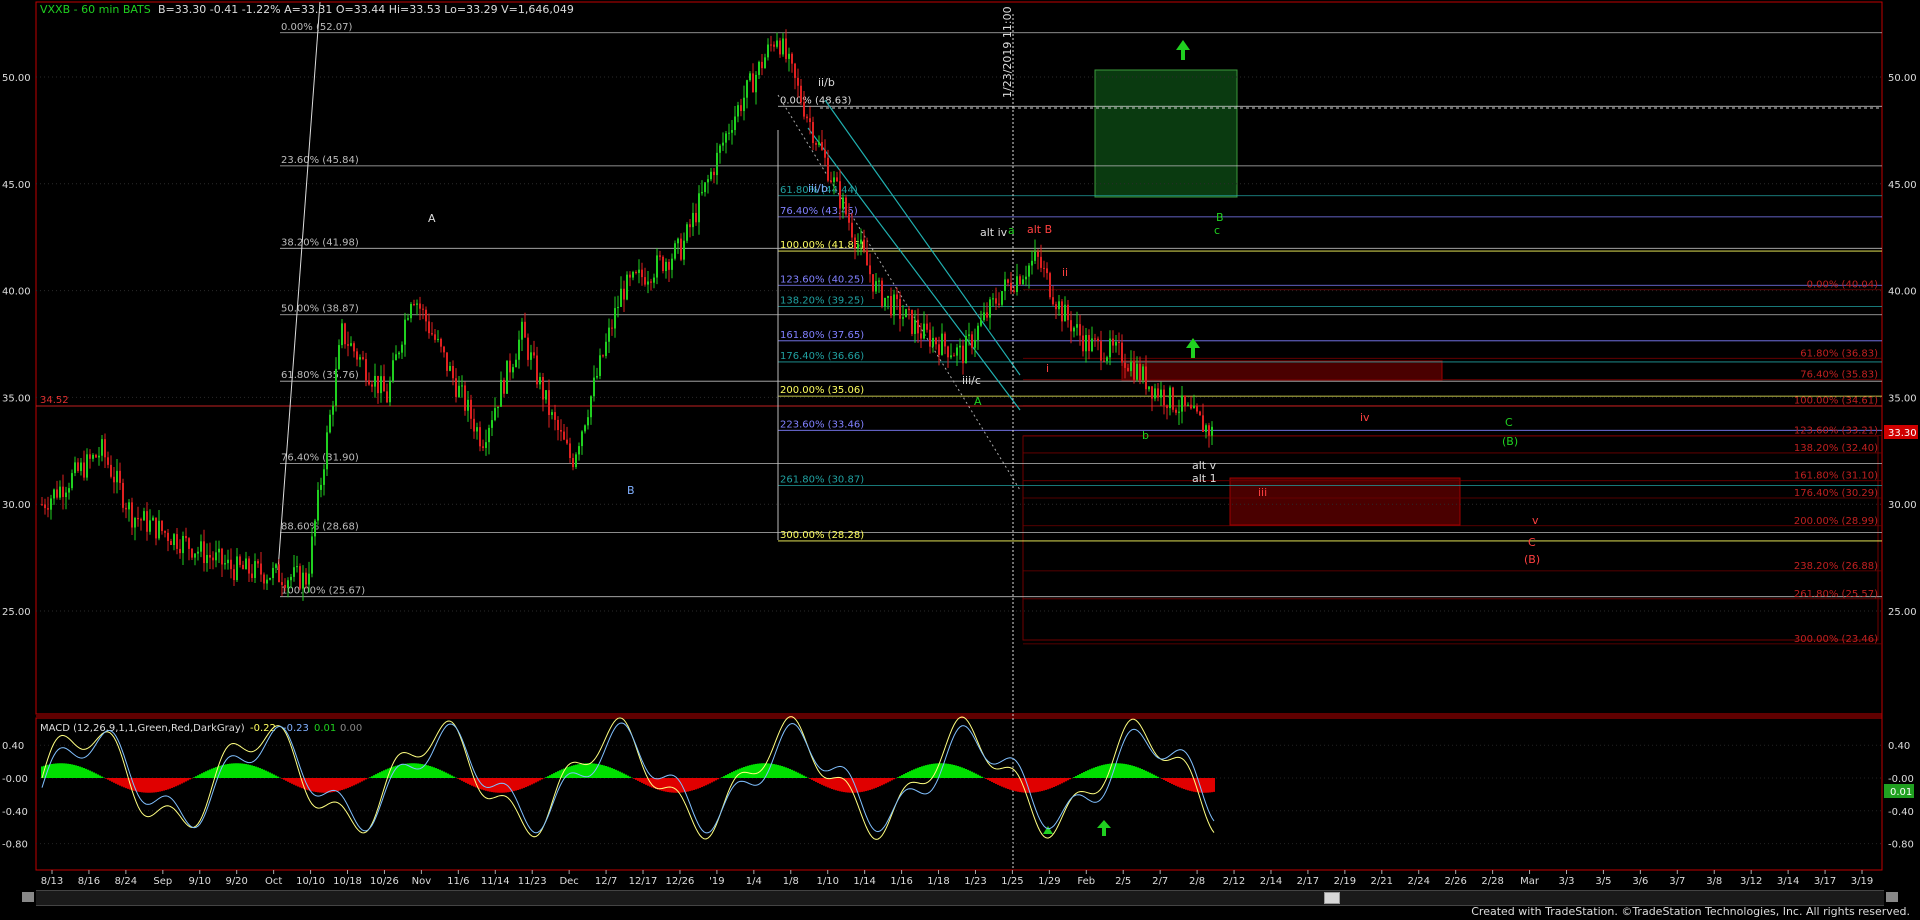 The image size is (1920, 920). I want to click on fib-label: 123.60% (40.25), so click(822, 279).